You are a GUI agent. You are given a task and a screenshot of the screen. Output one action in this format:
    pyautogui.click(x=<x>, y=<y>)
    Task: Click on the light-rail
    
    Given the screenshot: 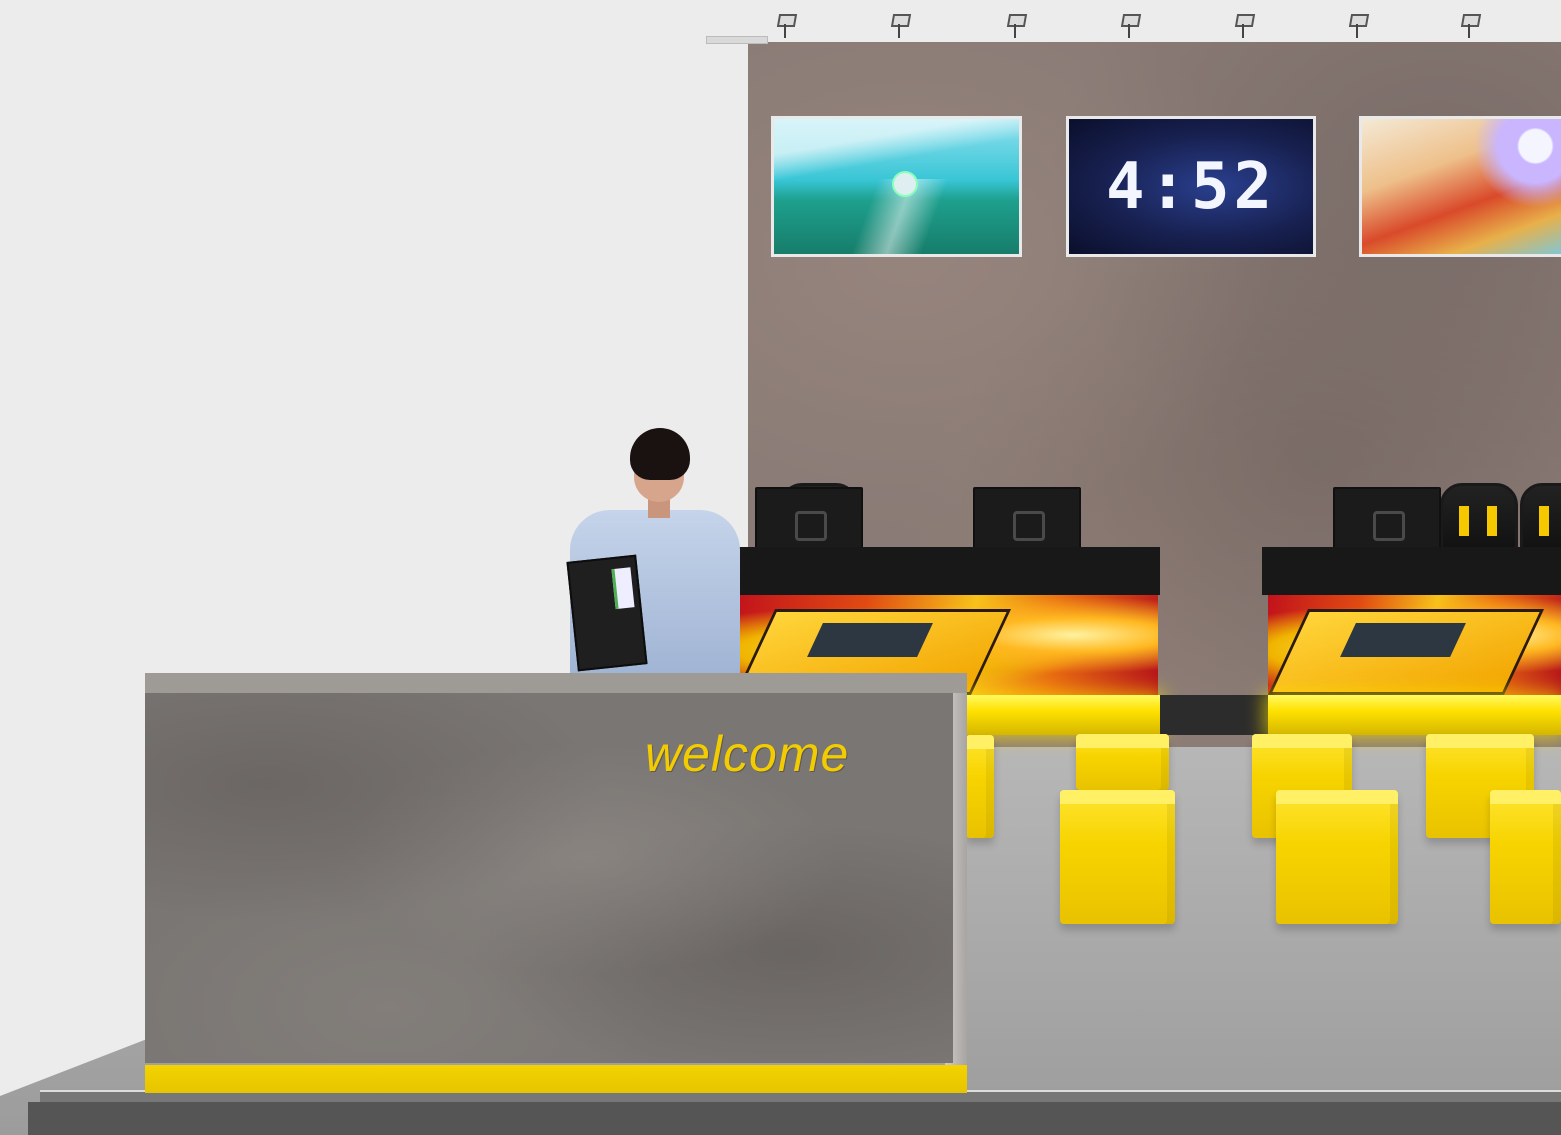 What is the action you would take?
    pyautogui.click(x=737, y=40)
    